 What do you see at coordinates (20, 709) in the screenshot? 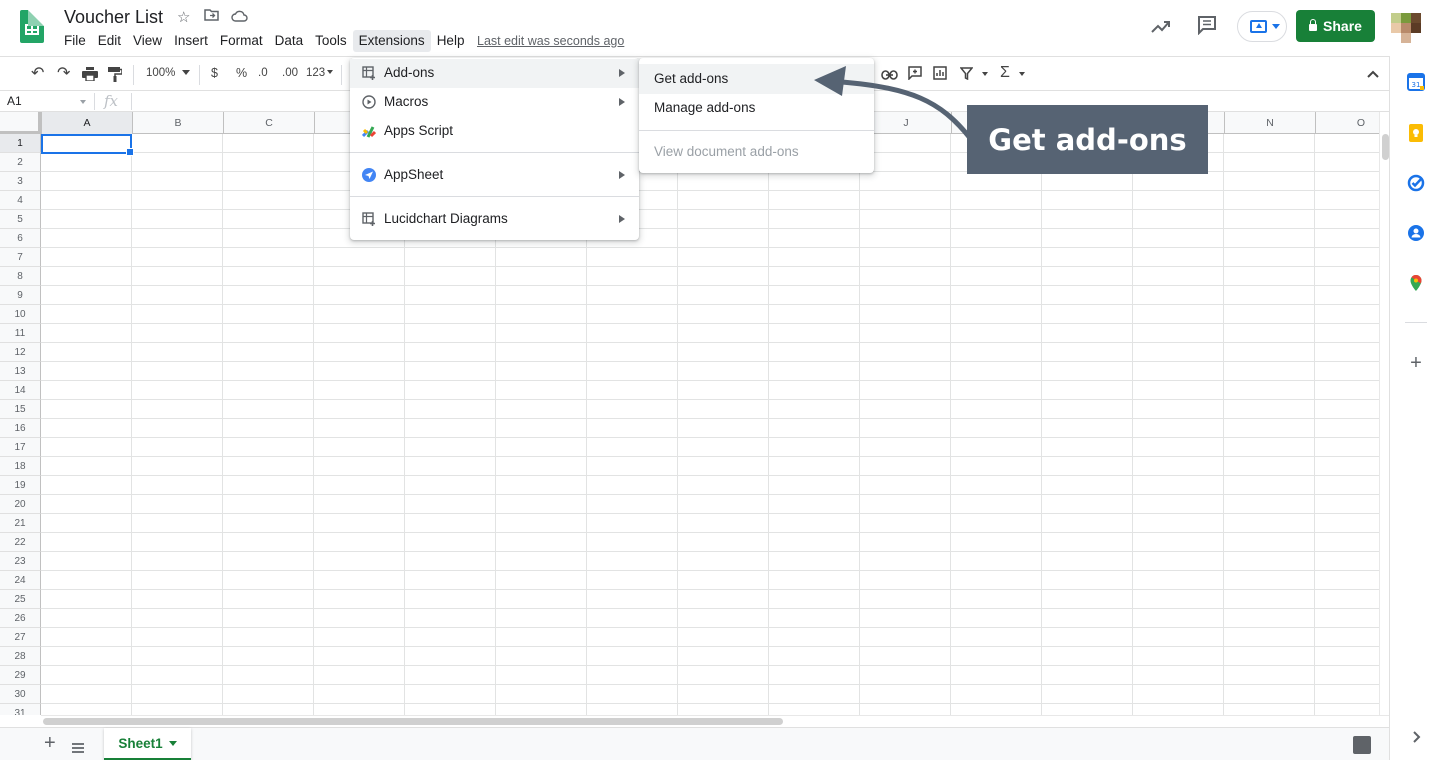
I see `row-header: 31` at bounding box center [20, 709].